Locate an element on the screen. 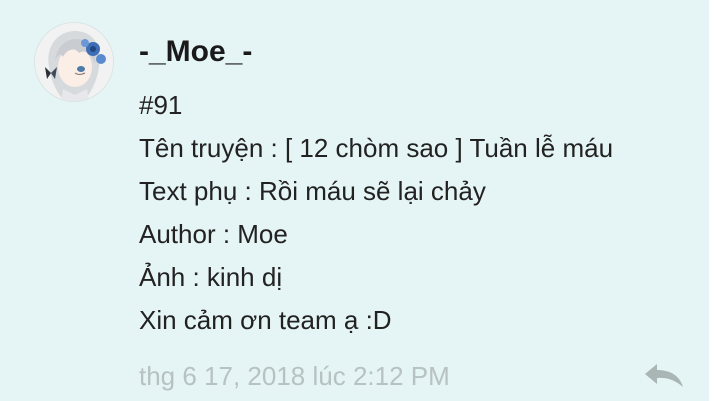 The width and height of the screenshot is (717, 401). post-line: Tên truyện : [ 12 chòm sao ] Tuần lễ máu is located at coordinates (376, 148).